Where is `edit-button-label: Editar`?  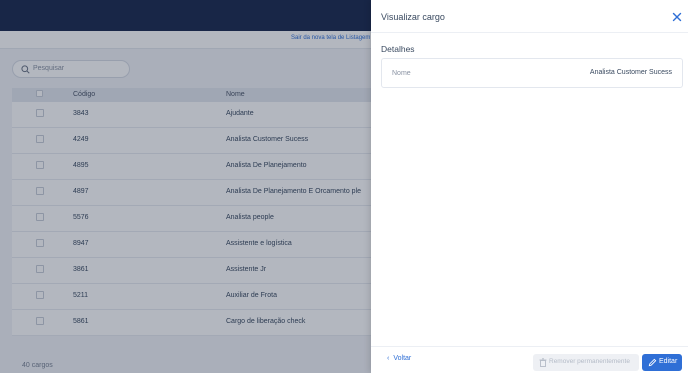
edit-button-label: Editar is located at coordinates (668, 361).